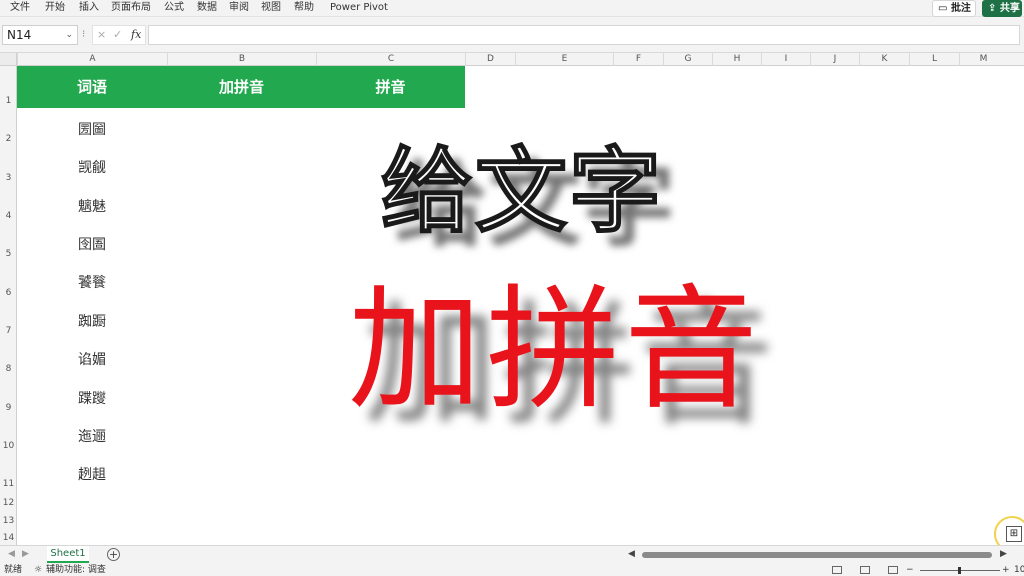 This screenshot has width=1024, height=576. Describe the element at coordinates (92, 167) in the screenshot. I see `word-cell: 觊觎` at that location.